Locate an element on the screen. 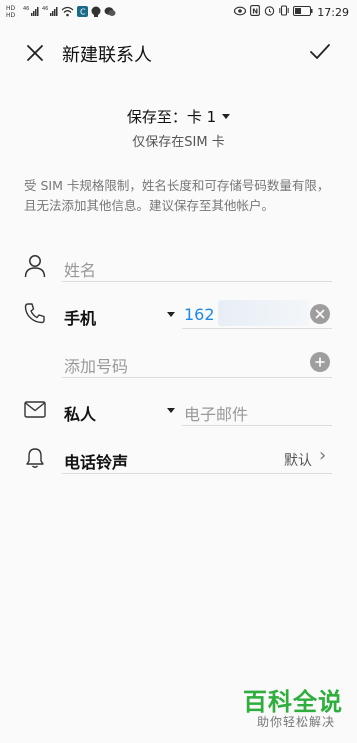 The image size is (357, 743). ringtone-divider is located at coordinates (197, 473).